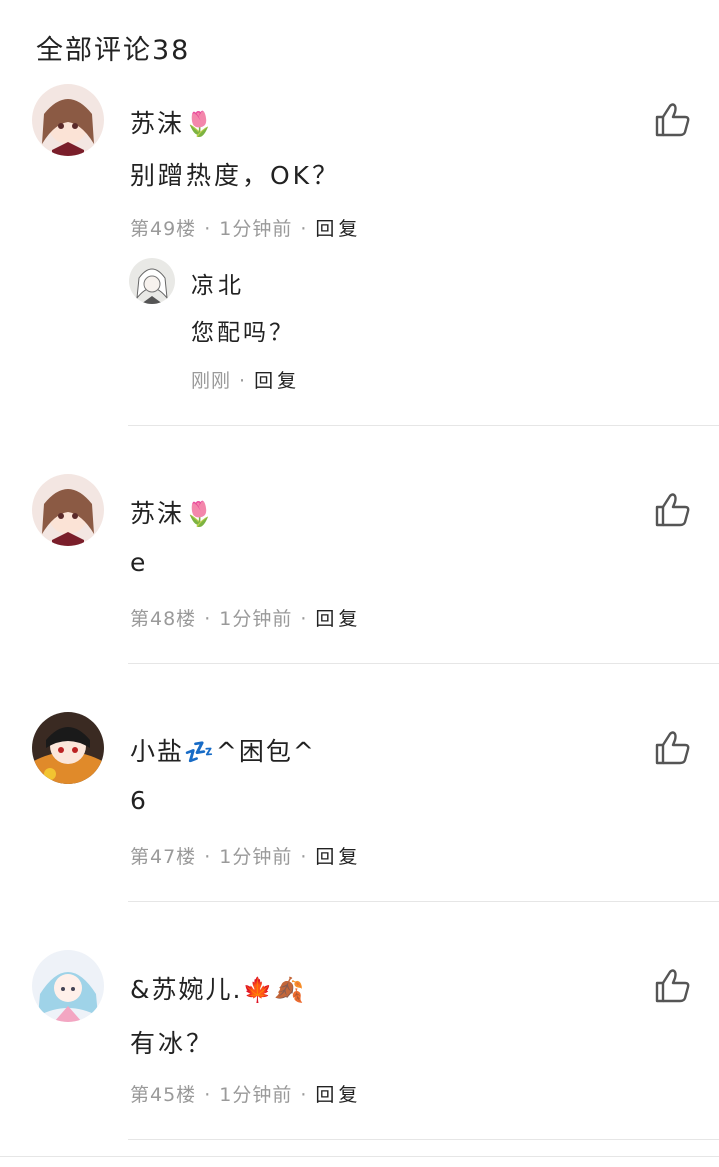 The width and height of the screenshot is (719, 1167). What do you see at coordinates (163, 1095) in the screenshot?
I see `floor-number: 第45楼` at bounding box center [163, 1095].